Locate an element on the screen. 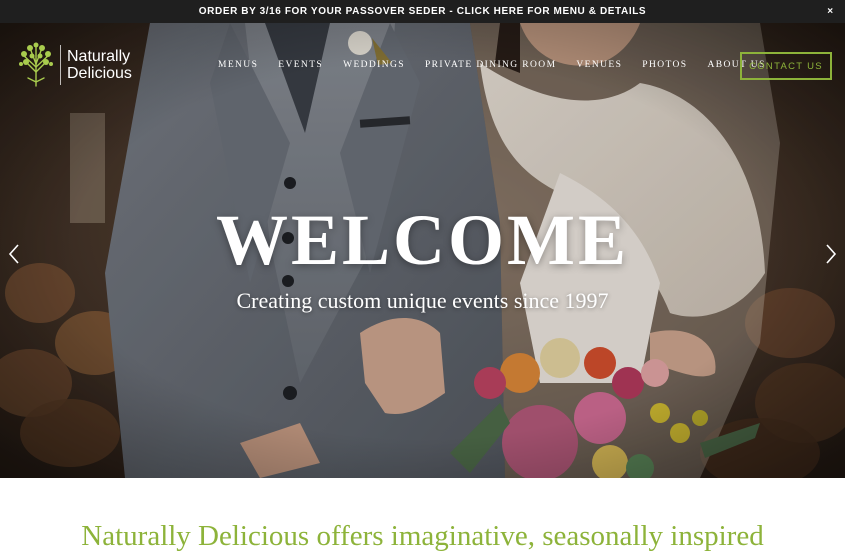 This screenshot has height=559, width=845. tree-icon is located at coordinates (36, 64).